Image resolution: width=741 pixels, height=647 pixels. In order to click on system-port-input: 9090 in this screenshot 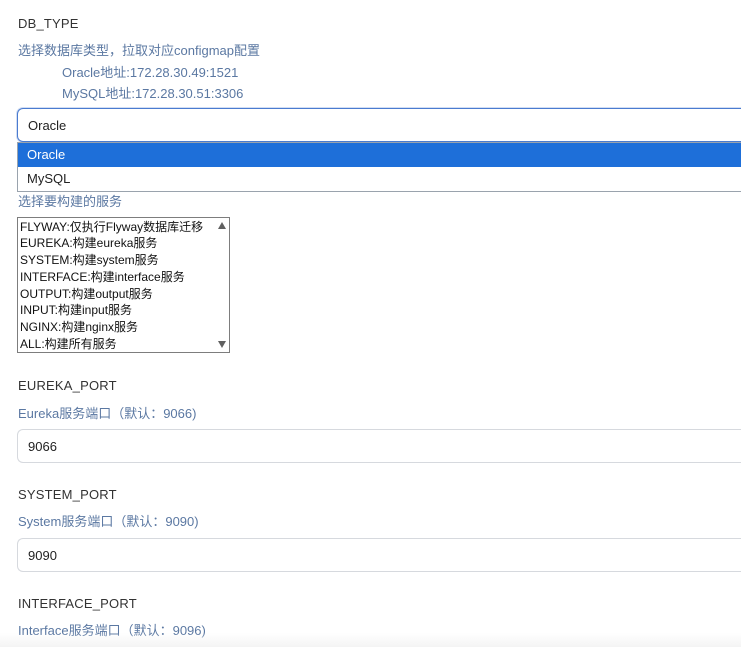, I will do `click(379, 555)`.